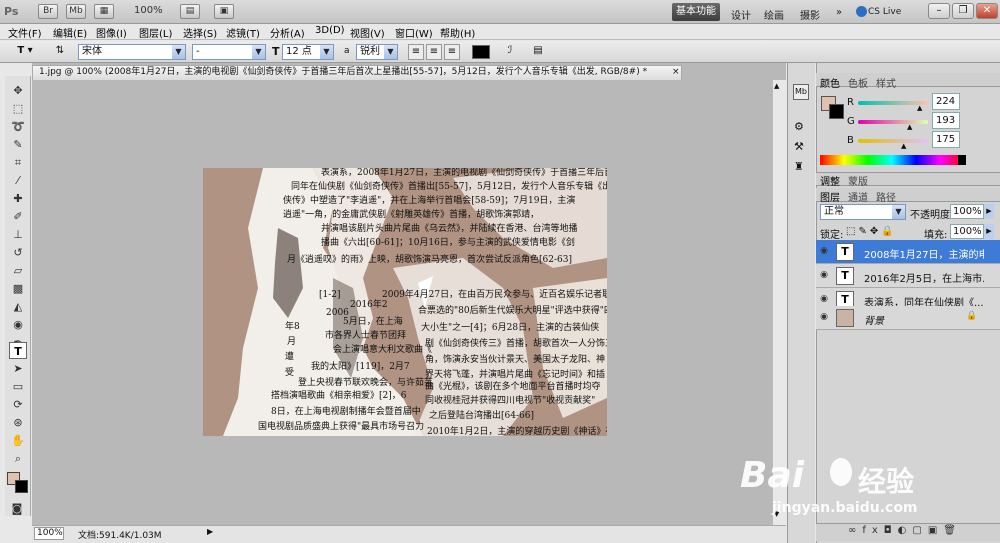 Image resolution: width=1000 pixels, height=543 pixels. Describe the element at coordinates (946, 139) in the screenshot. I see `blue-value-field: 175` at that location.